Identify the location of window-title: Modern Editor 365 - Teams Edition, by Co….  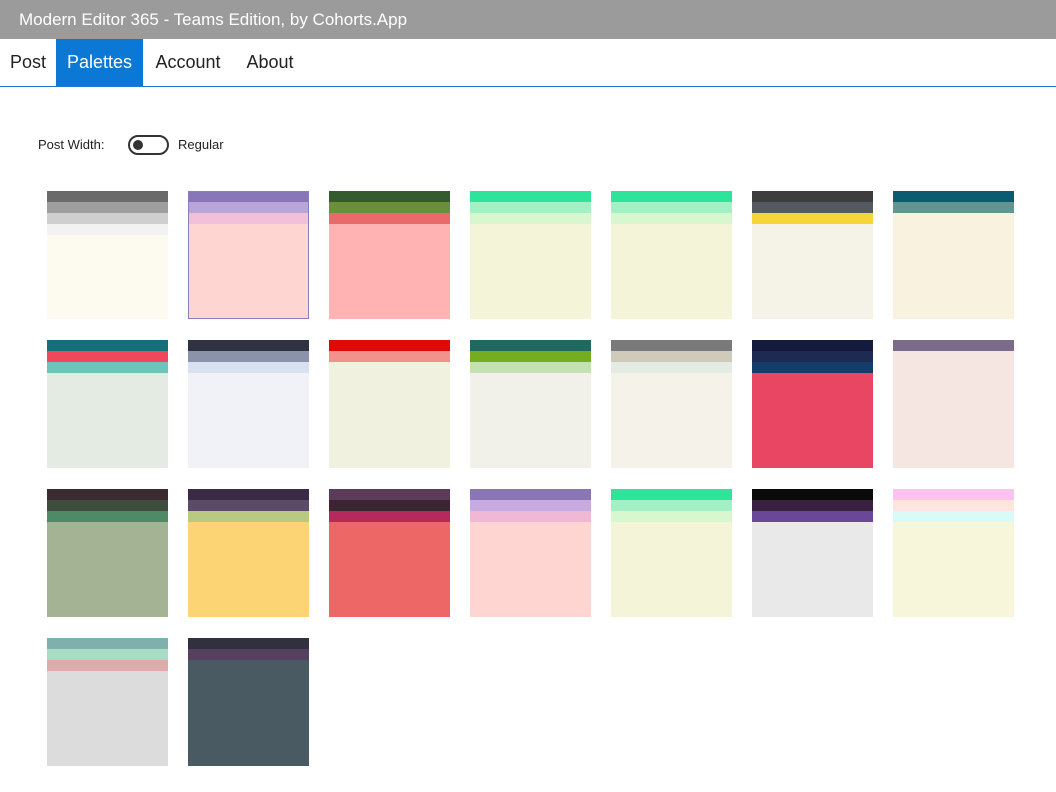
(528, 19).